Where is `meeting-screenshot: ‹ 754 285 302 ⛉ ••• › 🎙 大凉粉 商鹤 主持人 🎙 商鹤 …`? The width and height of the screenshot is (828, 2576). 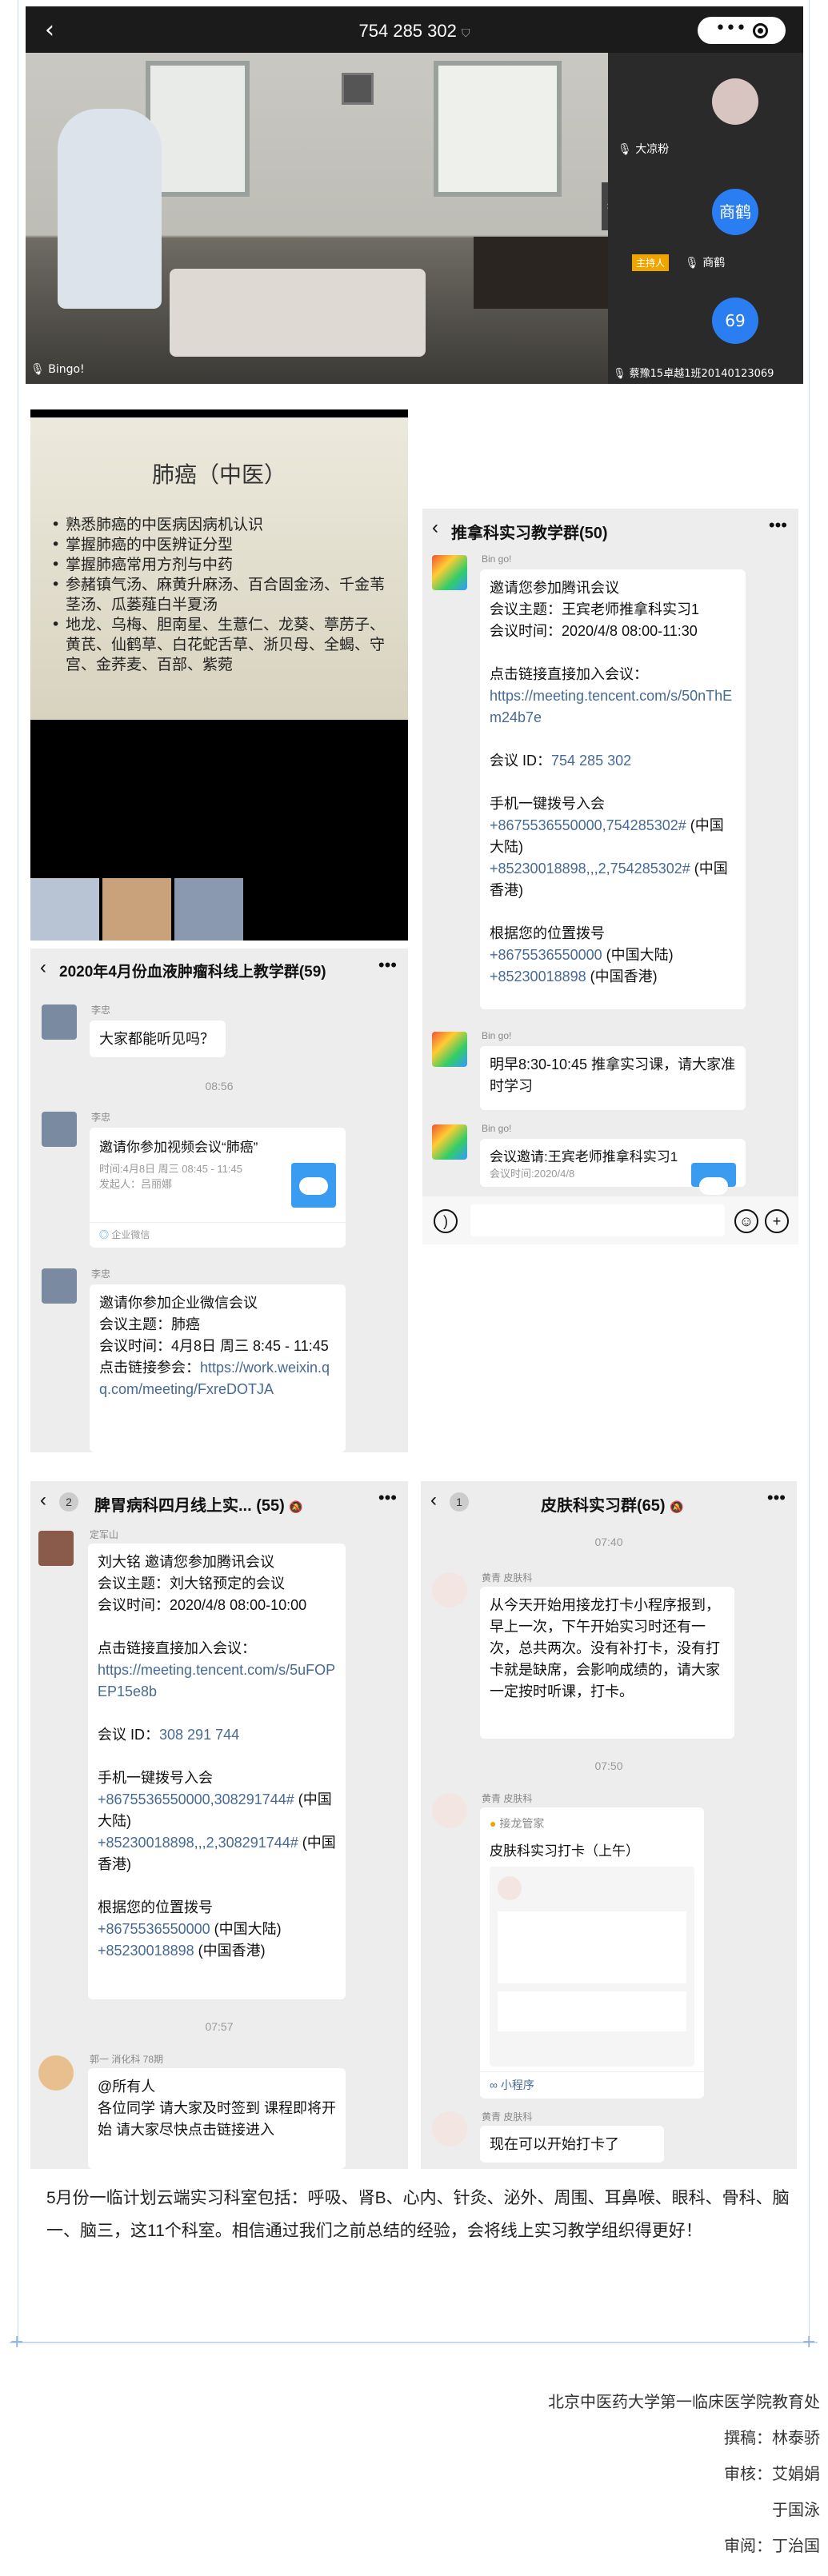
meeting-screenshot: ‹ 754 285 302 ⛉ ••• › 🎙 大凉粉 商鹤 主持人 🎙 商鹤 … is located at coordinates (414, 195).